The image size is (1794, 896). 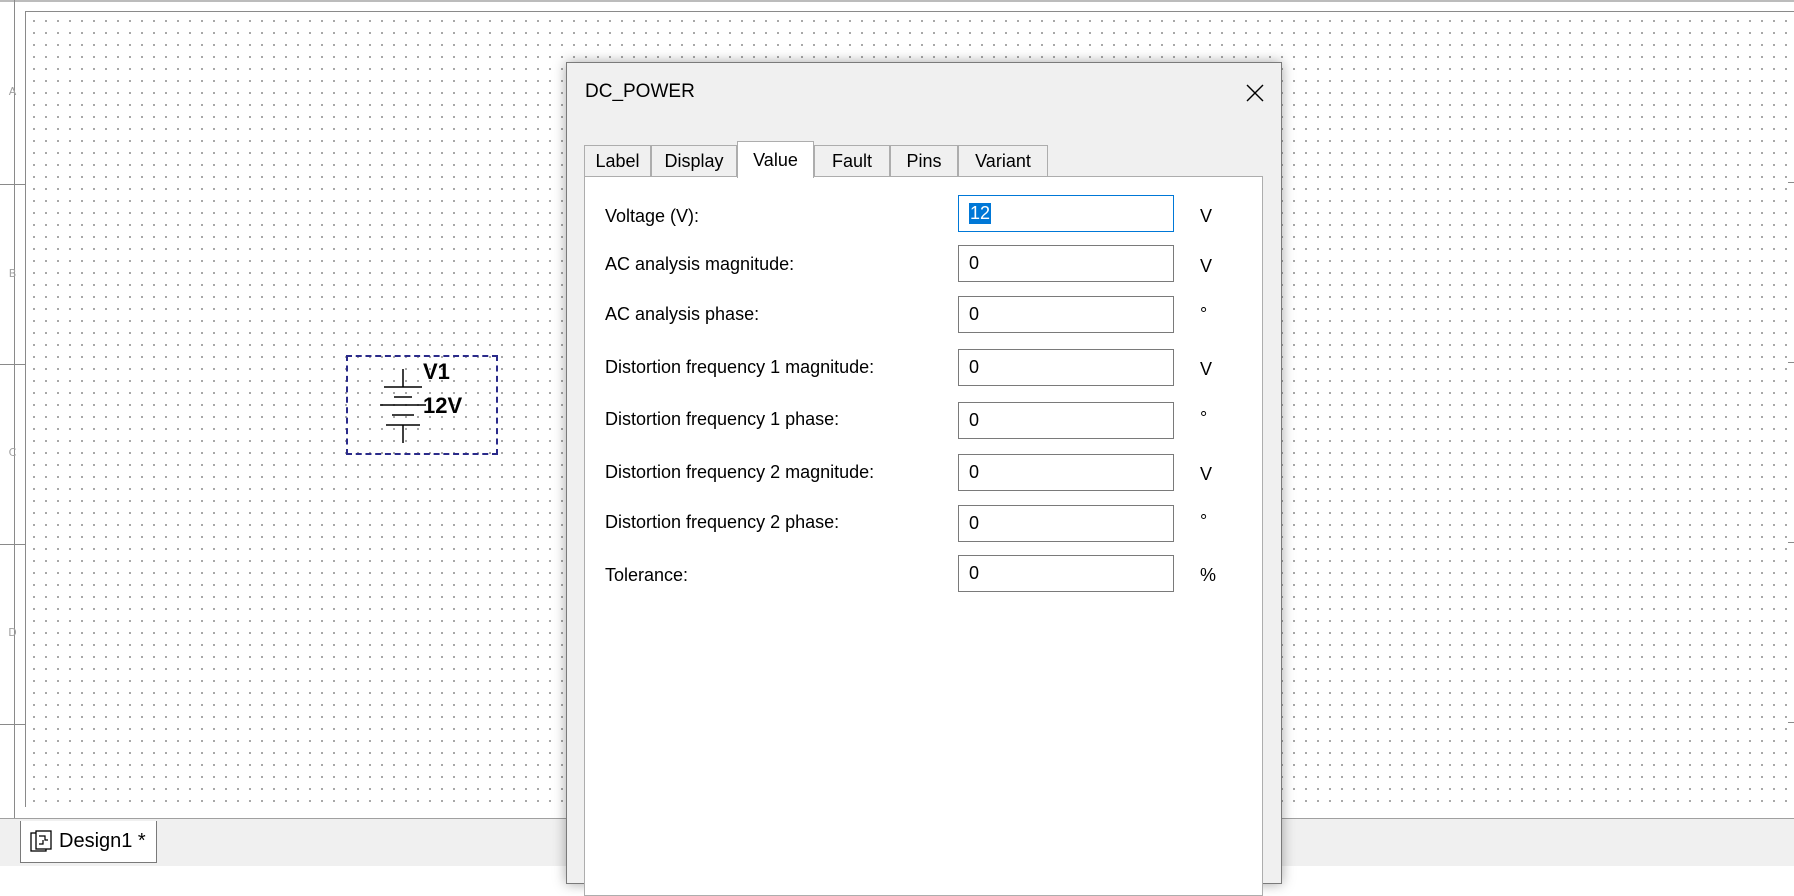 I want to click on close-icon, so click(x=1255, y=93).